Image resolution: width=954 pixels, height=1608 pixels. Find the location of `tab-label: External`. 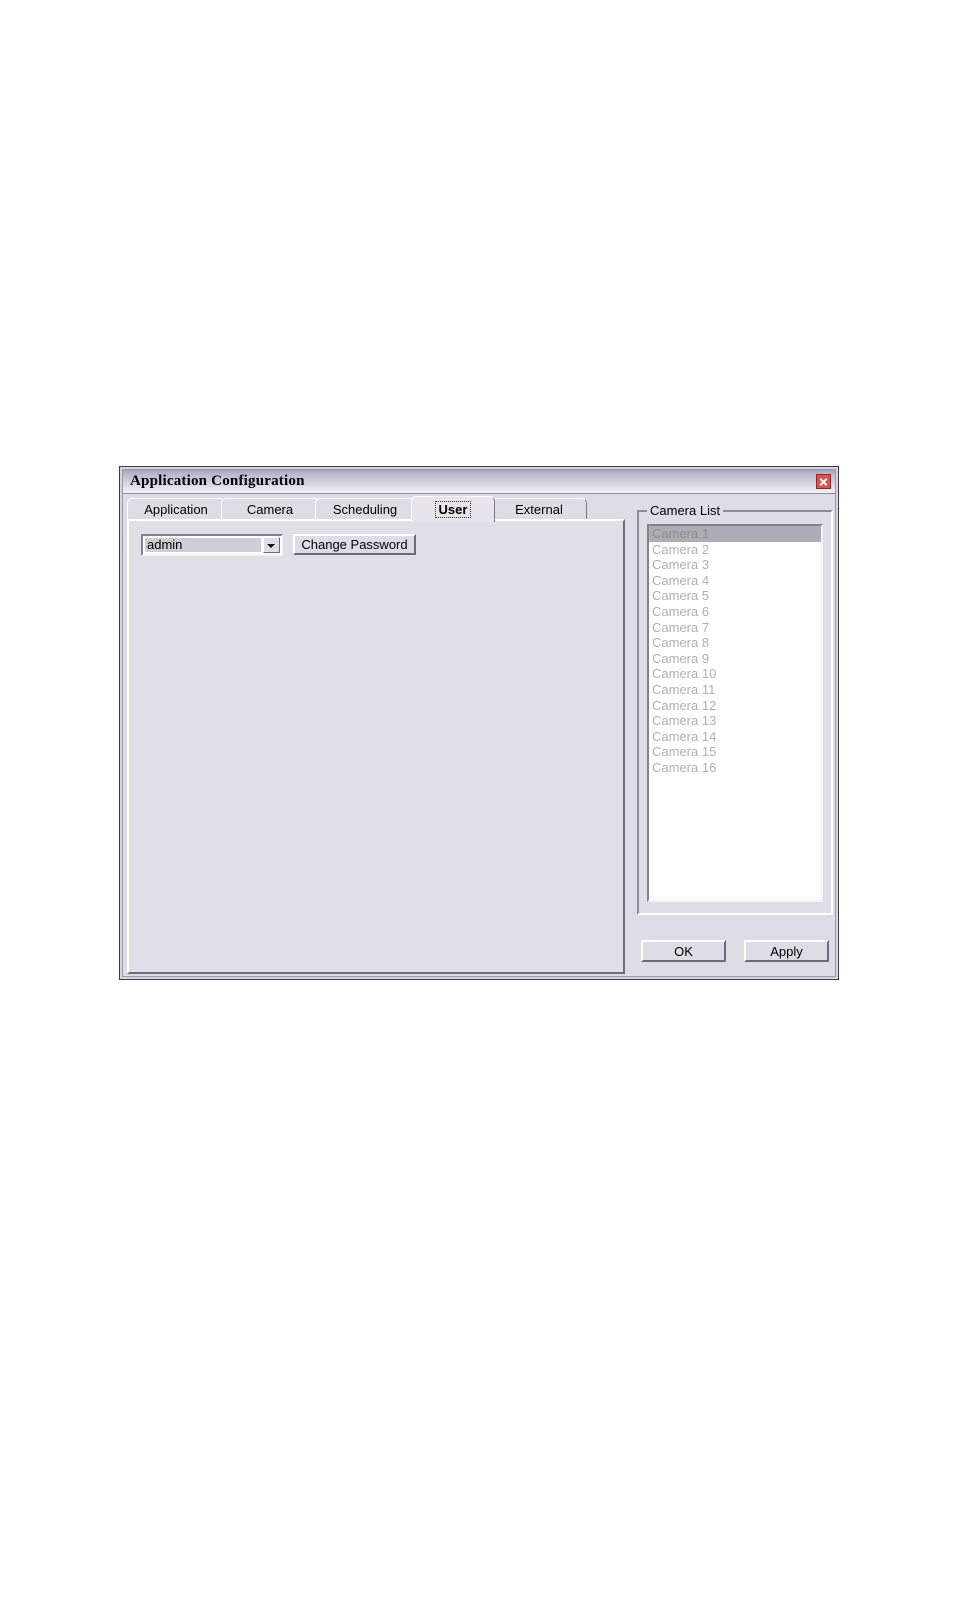

tab-label: External is located at coordinates (539, 509).